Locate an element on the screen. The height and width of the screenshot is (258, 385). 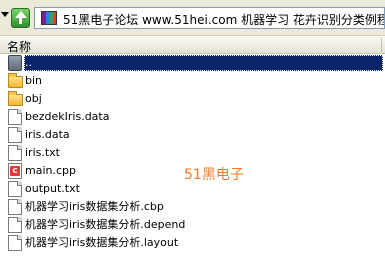
file-name: .. is located at coordinates (203, 63).